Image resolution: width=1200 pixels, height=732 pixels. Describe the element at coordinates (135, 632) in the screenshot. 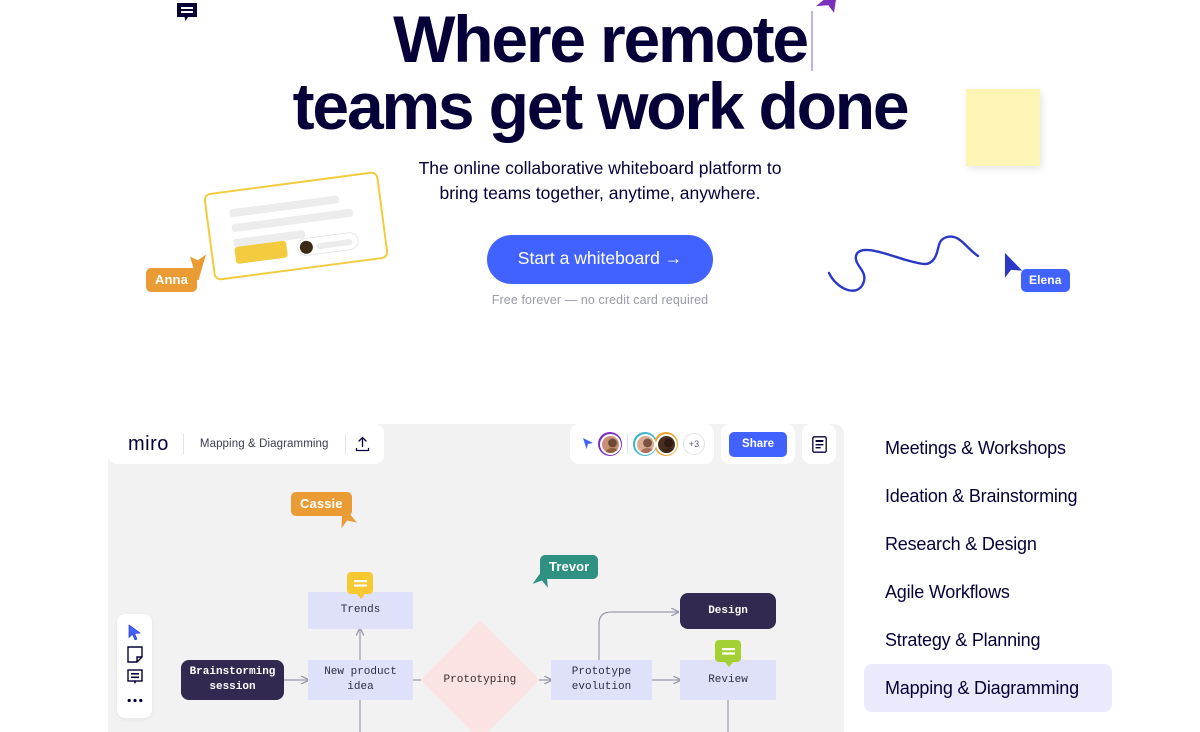

I see `cursor-tool-icon` at that location.